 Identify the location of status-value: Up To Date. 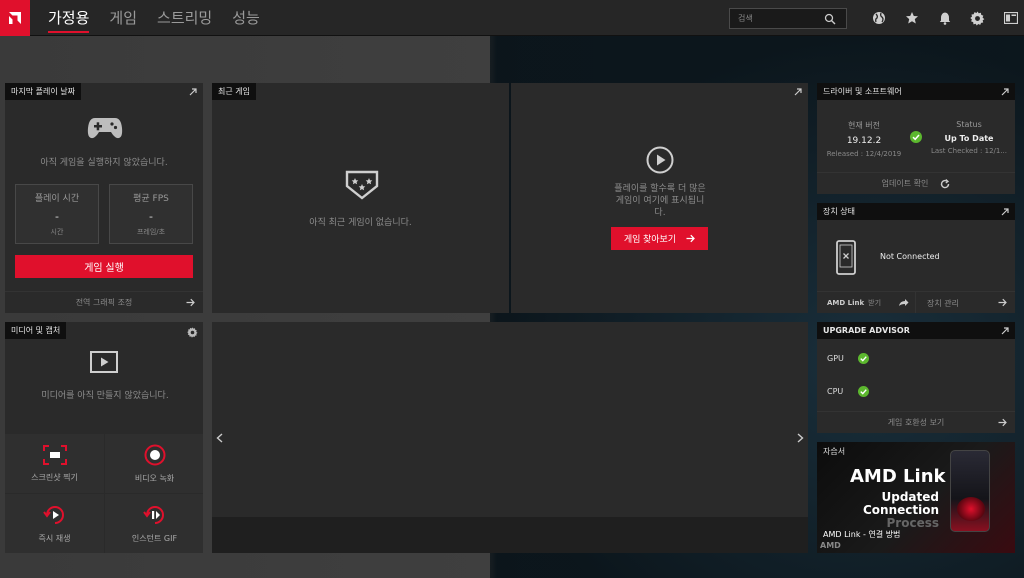
(969, 138).